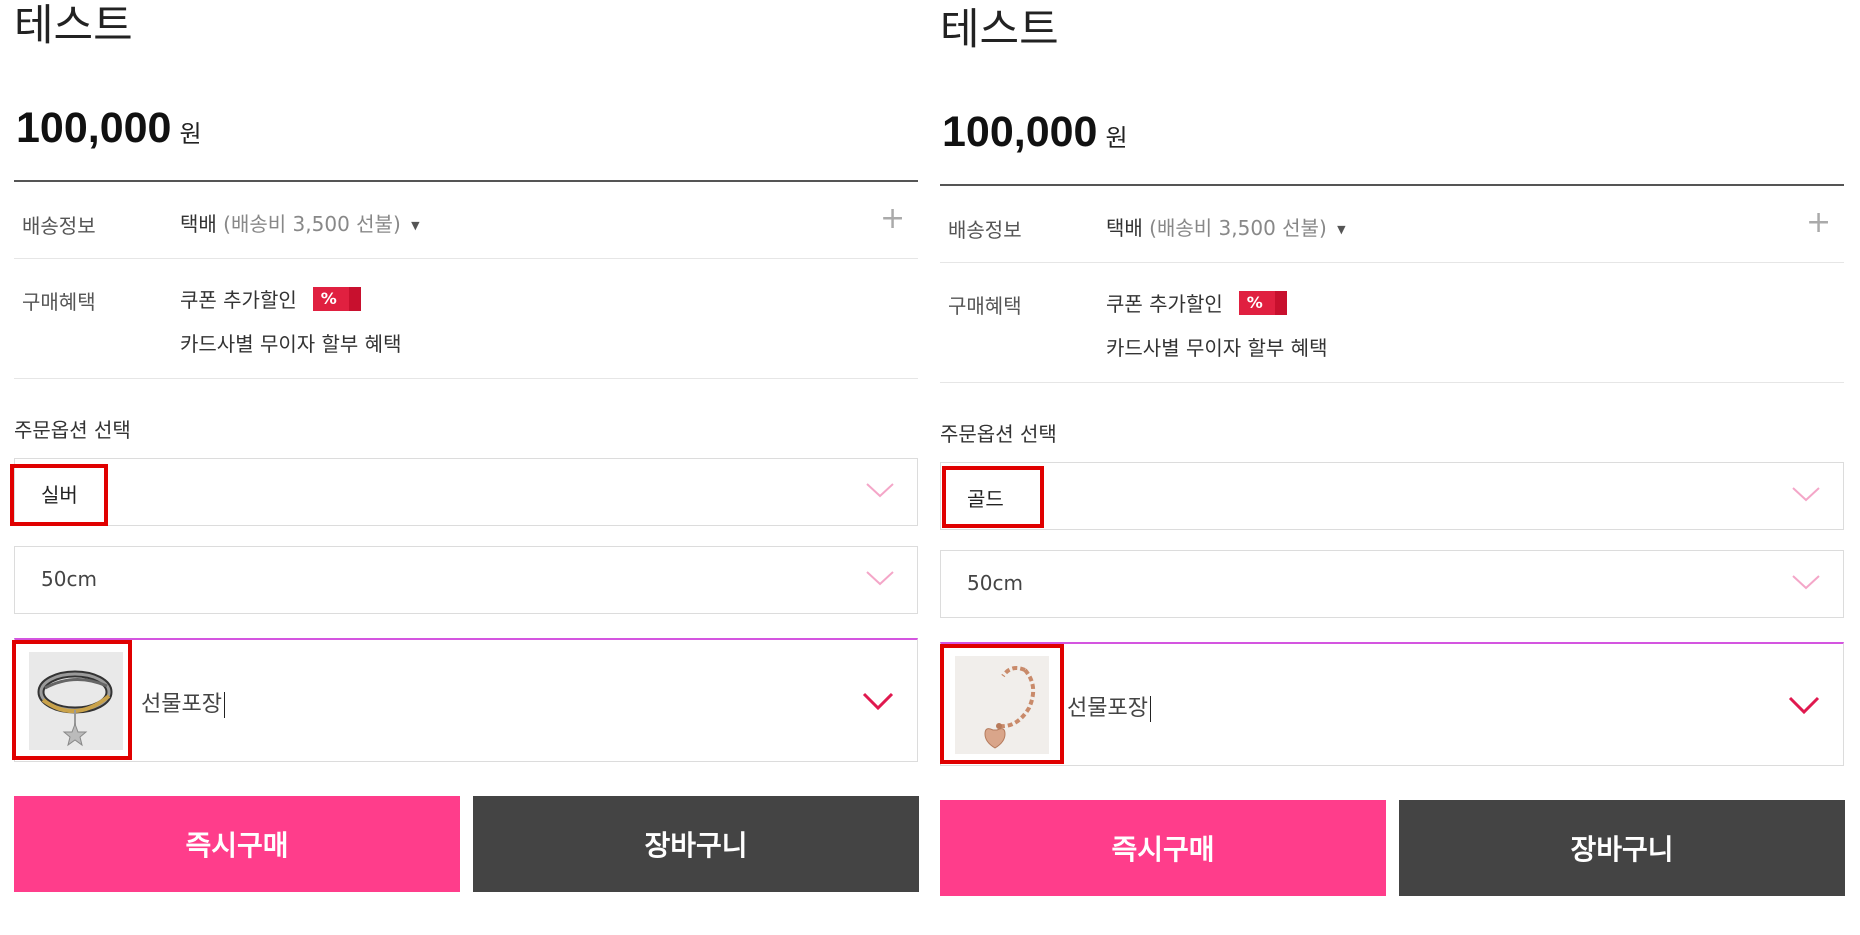  Describe the element at coordinates (1392, 496) in the screenshot. I see `color-option-select: 골드` at that location.